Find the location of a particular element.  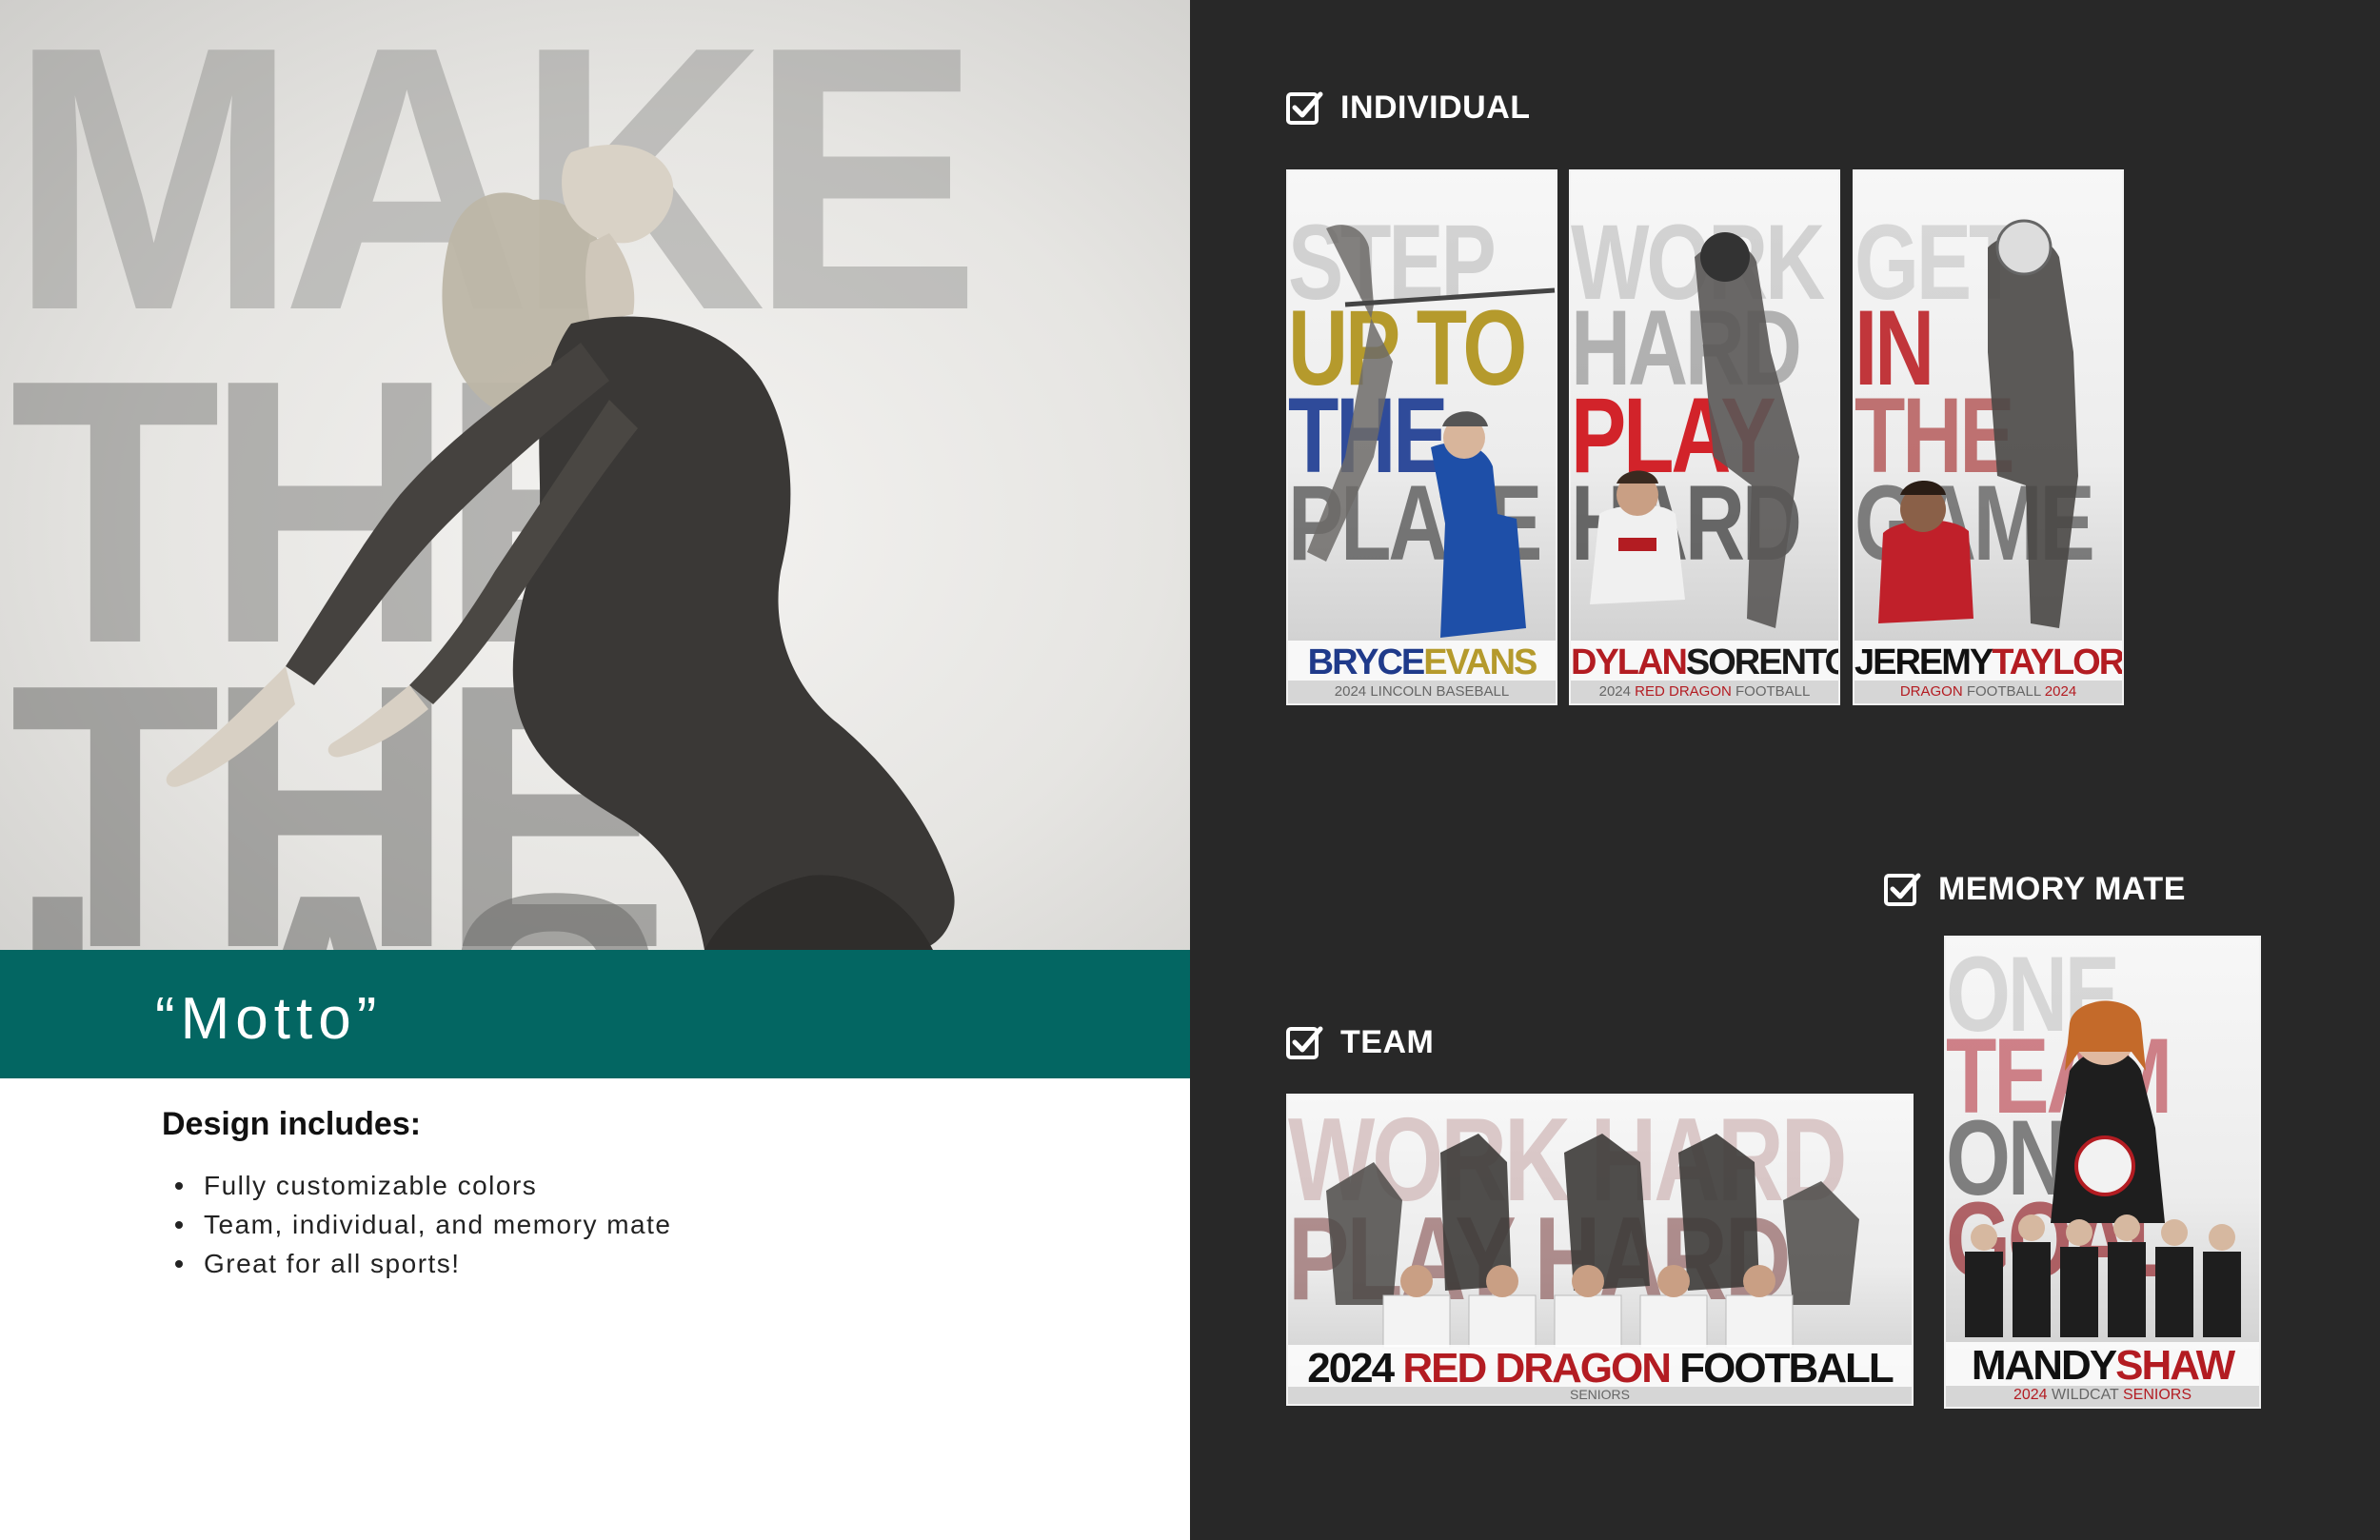

team-title-year: 2024 is located at coordinates (1355, 1368).